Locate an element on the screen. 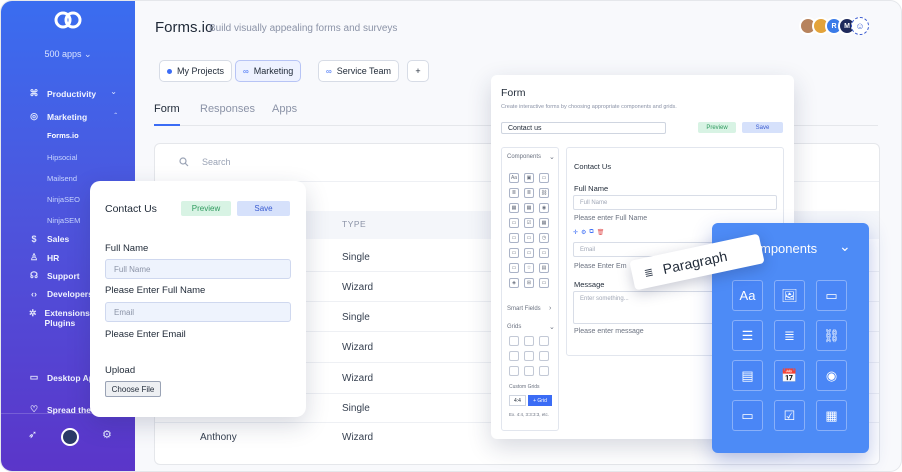 The image size is (902, 472). input-icon: ▭ is located at coordinates (831, 295).